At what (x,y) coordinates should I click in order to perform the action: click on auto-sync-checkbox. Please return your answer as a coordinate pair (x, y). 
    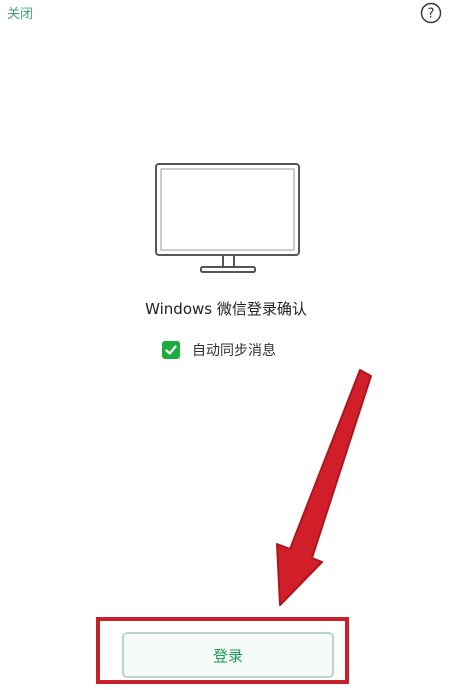
    Looking at the image, I should click on (171, 350).